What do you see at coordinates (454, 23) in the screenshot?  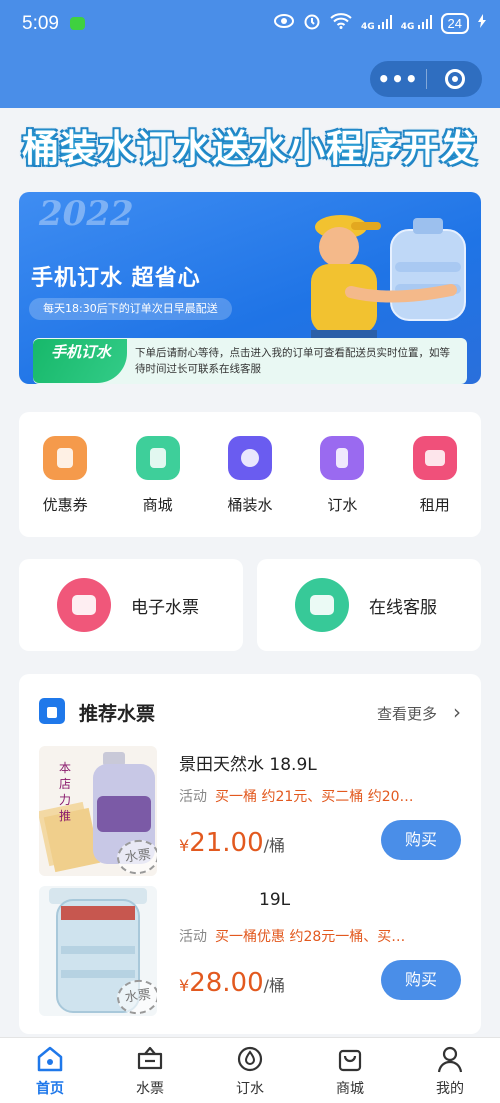 I see `battery-indicator: 24` at bounding box center [454, 23].